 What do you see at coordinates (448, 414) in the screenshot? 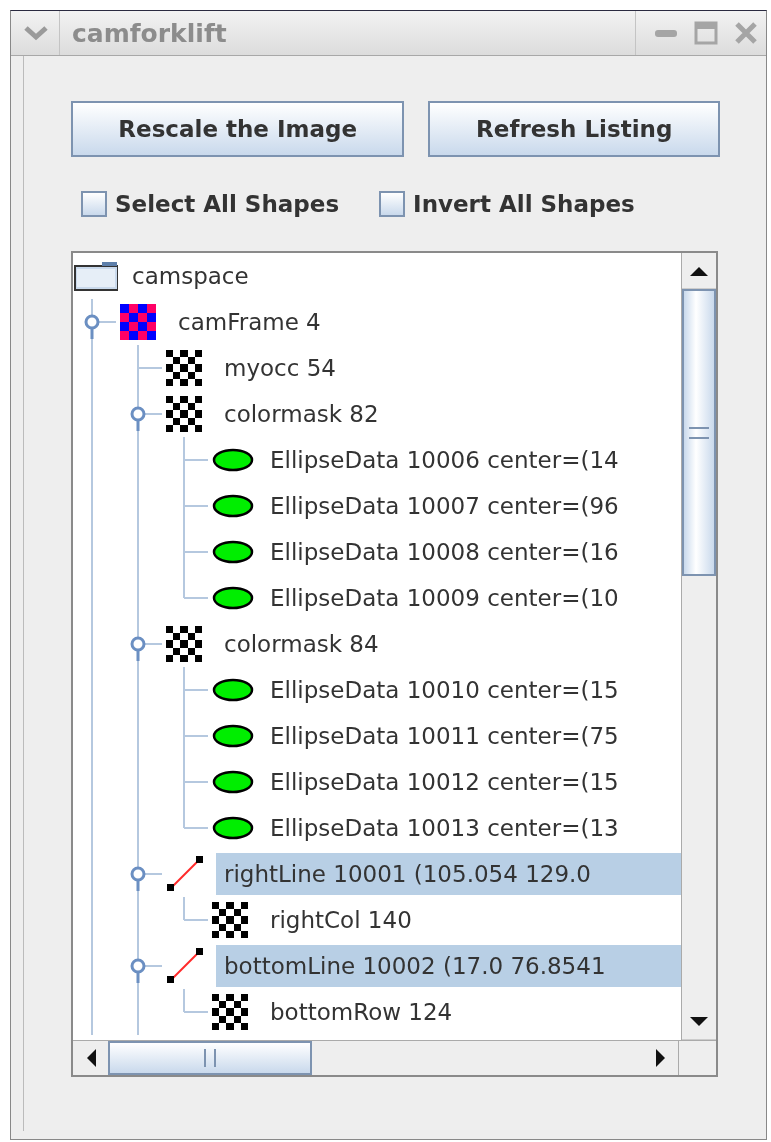
I see `tree-node: colormask 82` at bounding box center [448, 414].